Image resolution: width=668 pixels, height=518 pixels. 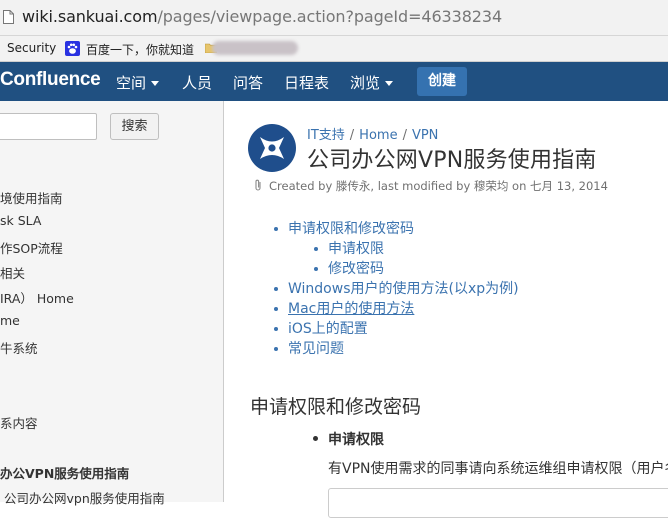 I want to click on toc-item: Mac用户的使用方法, so click(x=396, y=309).